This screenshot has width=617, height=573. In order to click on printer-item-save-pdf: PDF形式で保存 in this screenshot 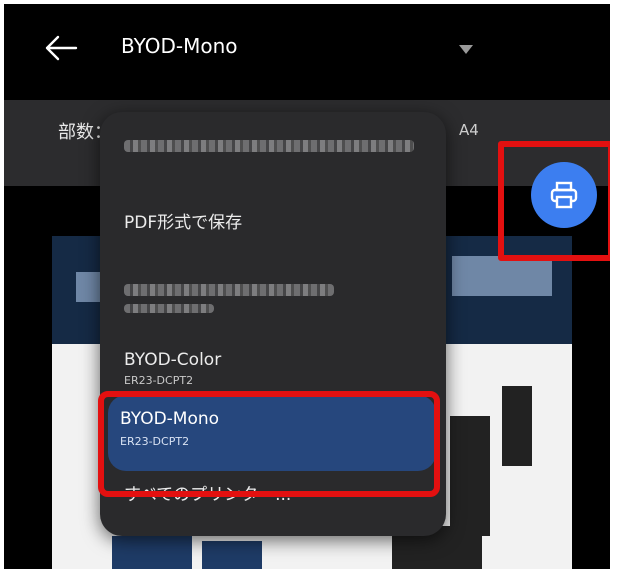, I will do `click(273, 220)`.